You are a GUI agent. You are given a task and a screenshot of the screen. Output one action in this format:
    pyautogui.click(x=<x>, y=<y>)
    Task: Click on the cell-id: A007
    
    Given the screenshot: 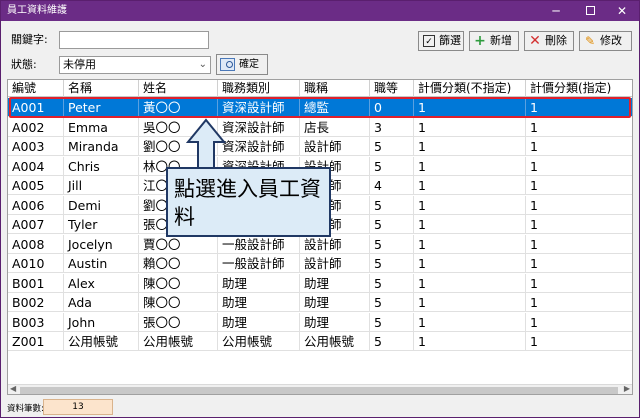 What is the action you would take?
    pyautogui.click(x=36, y=224)
    